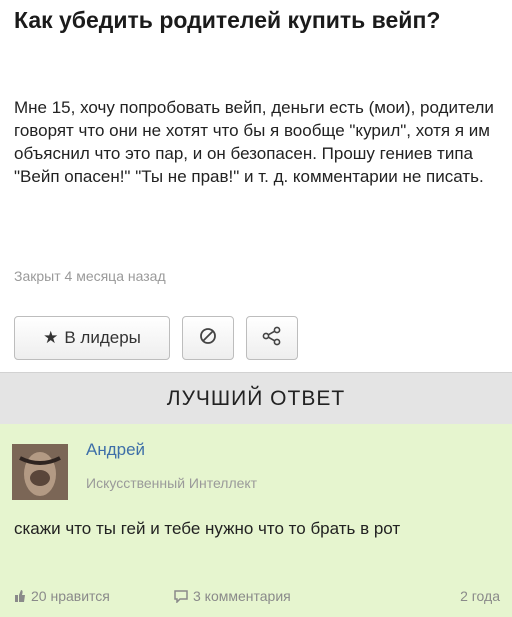 The image size is (512, 617). Describe the element at coordinates (90, 276) in the screenshot. I see `question-status: Закрыт 4 месяца назад` at that location.